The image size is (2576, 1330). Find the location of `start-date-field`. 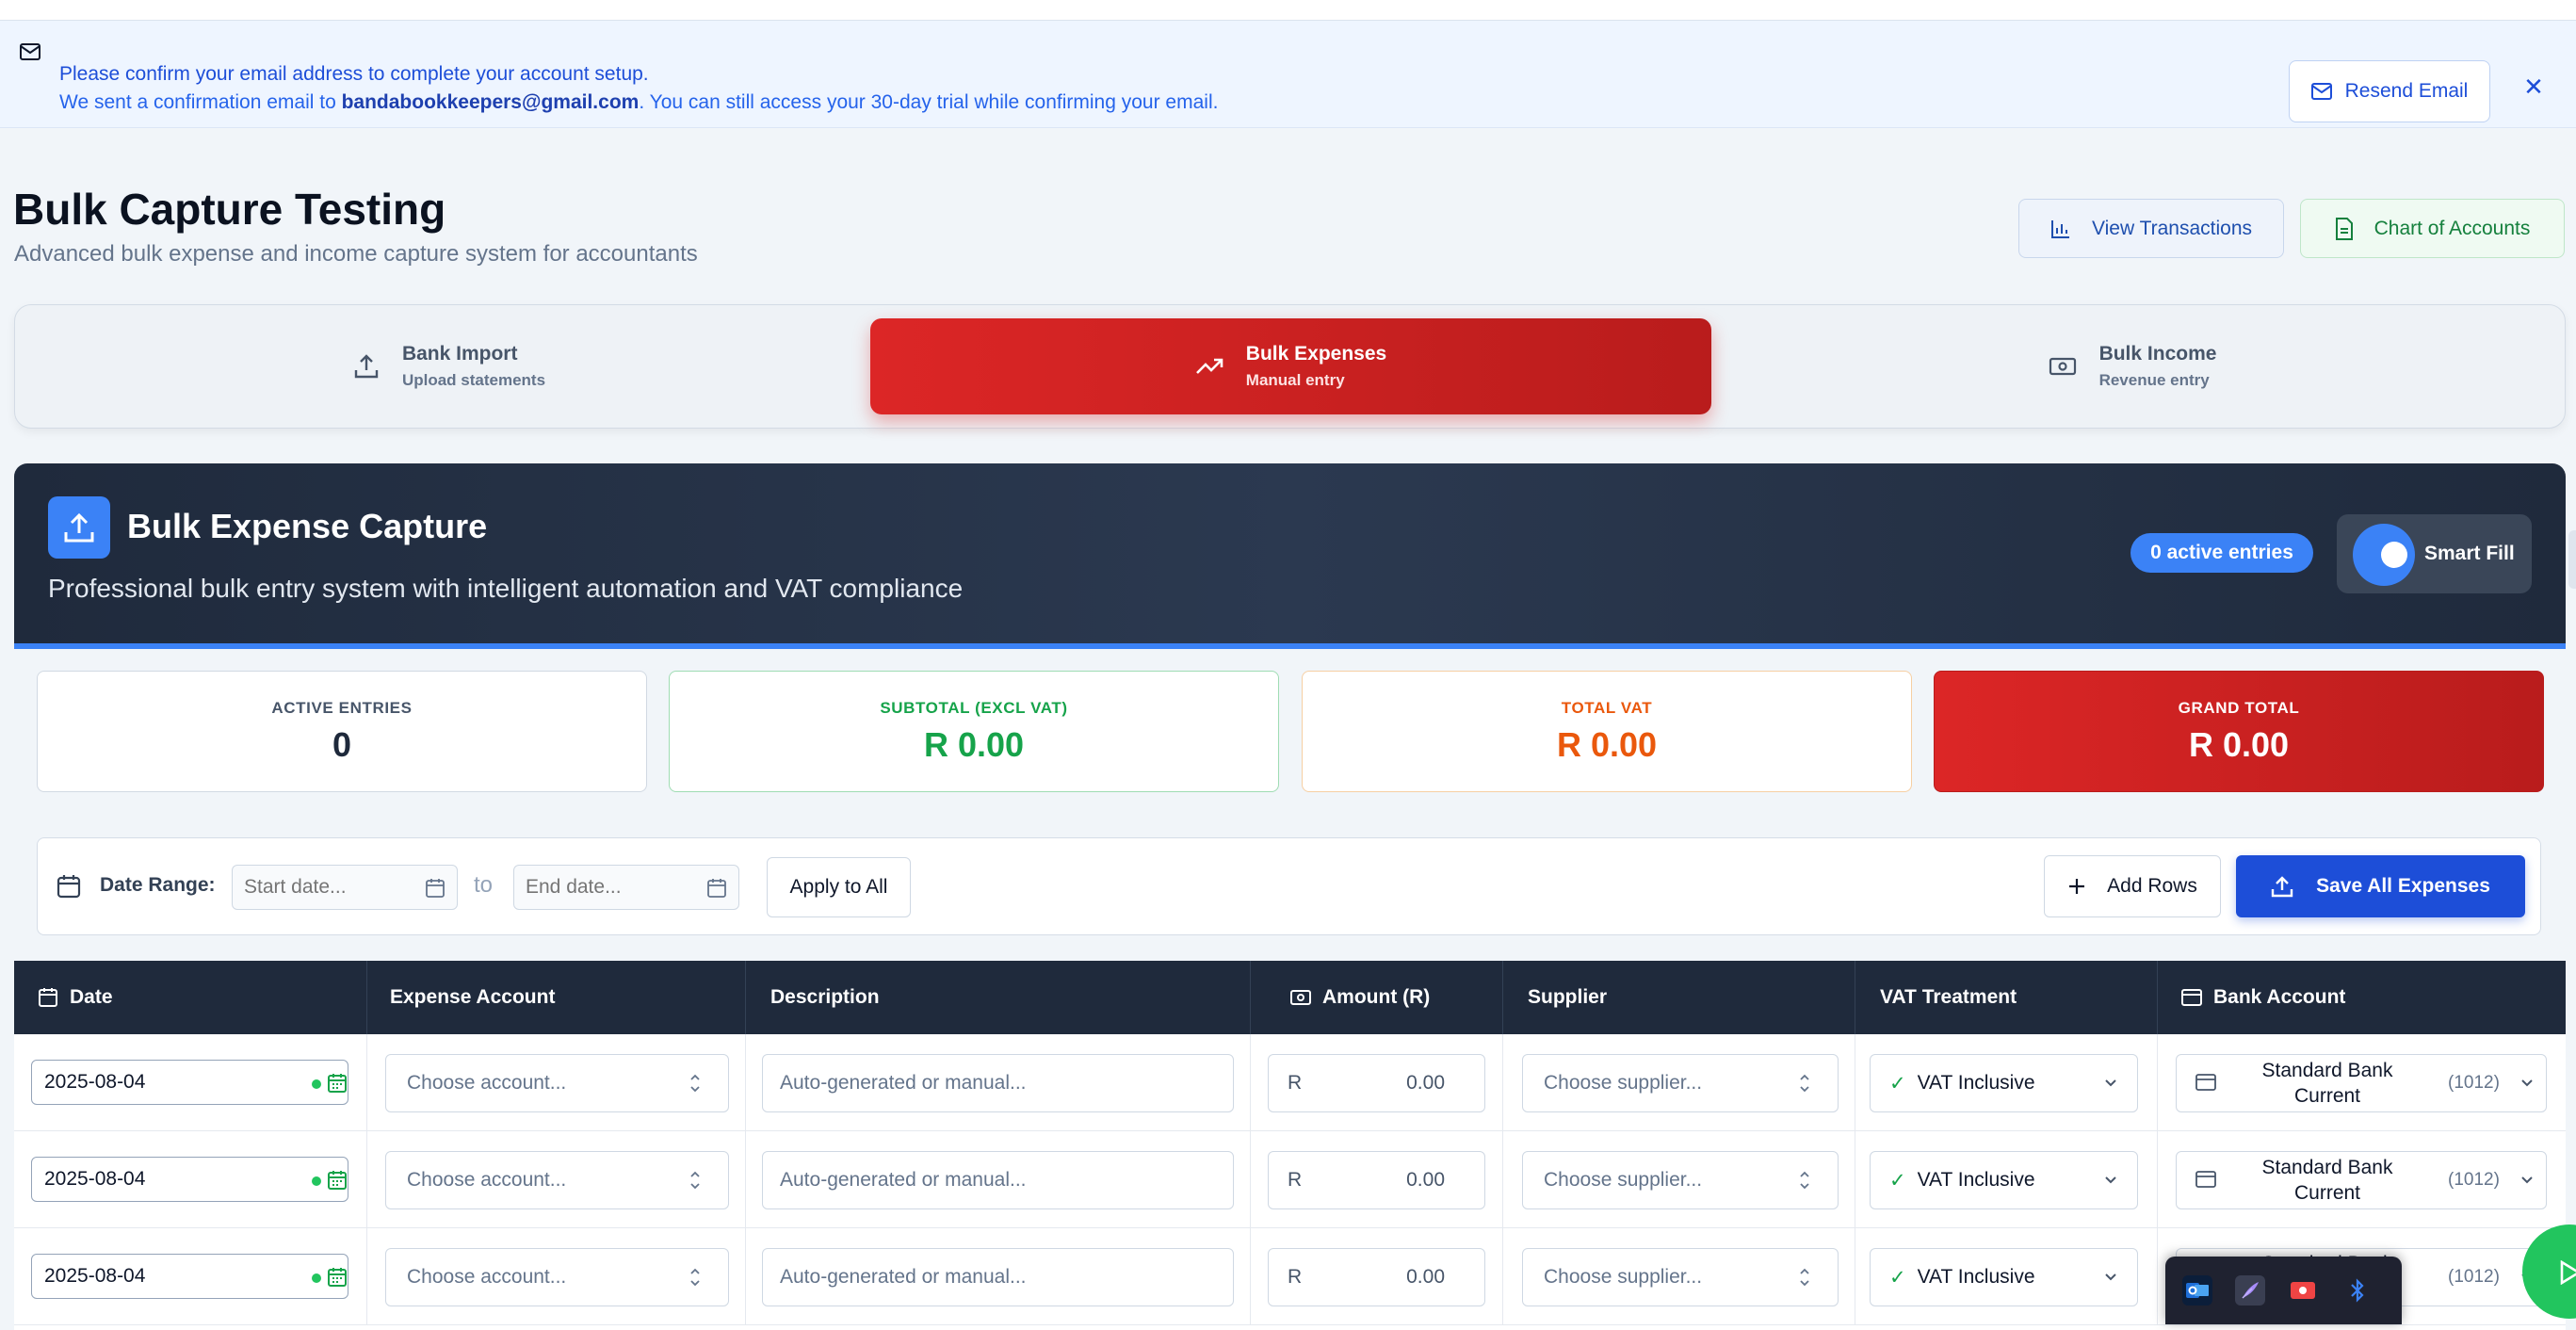

start-date-field is located at coordinates (345, 888).